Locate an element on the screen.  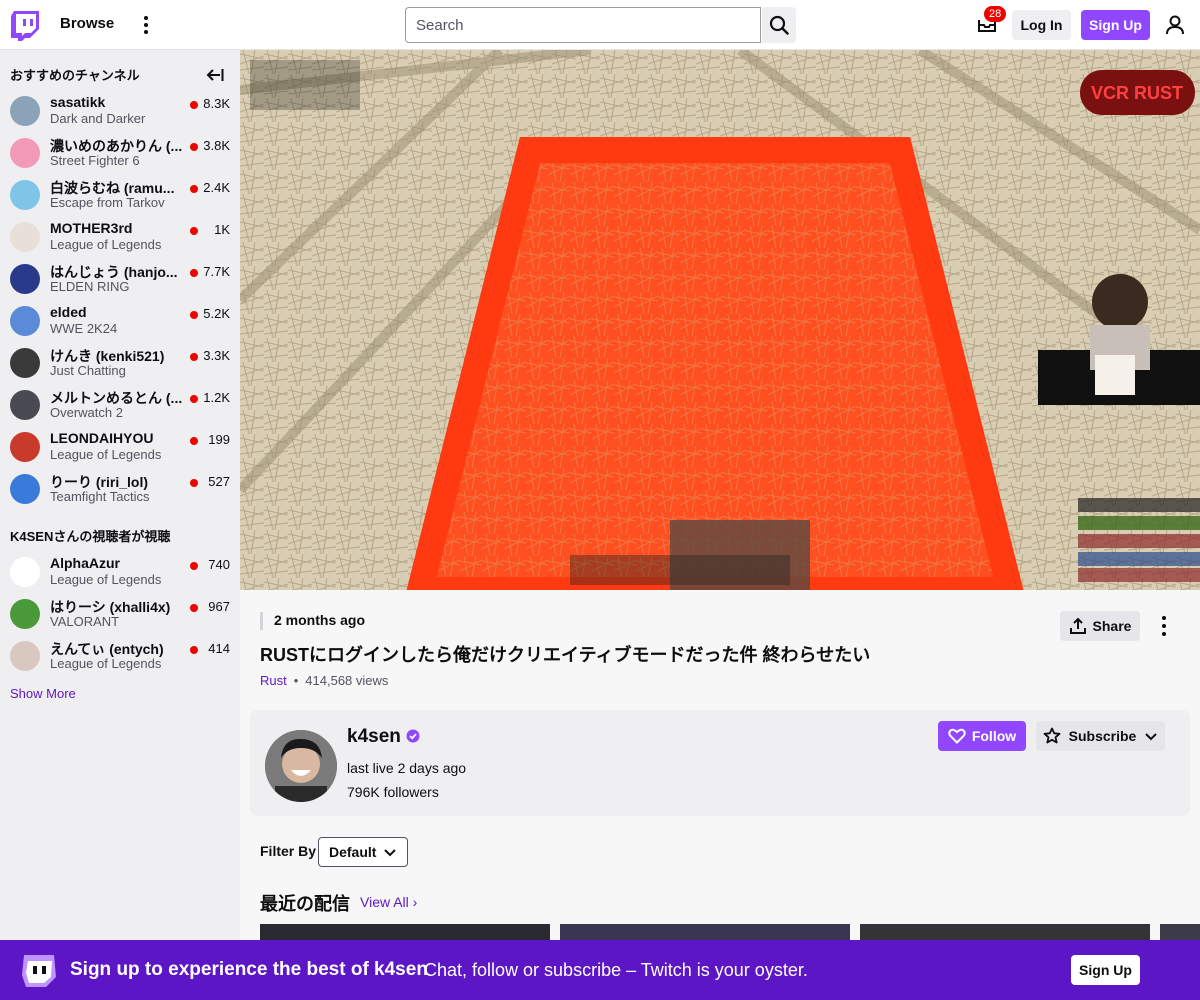
last-live: last live 2 days ago is located at coordinates (407, 768).